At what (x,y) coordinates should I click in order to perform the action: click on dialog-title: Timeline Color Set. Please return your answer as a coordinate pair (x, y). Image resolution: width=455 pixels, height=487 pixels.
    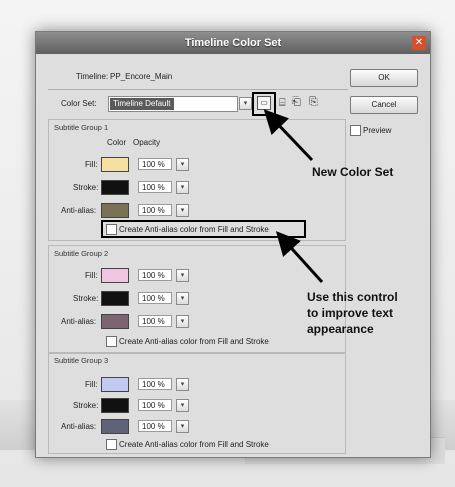
    Looking at the image, I should click on (233, 43).